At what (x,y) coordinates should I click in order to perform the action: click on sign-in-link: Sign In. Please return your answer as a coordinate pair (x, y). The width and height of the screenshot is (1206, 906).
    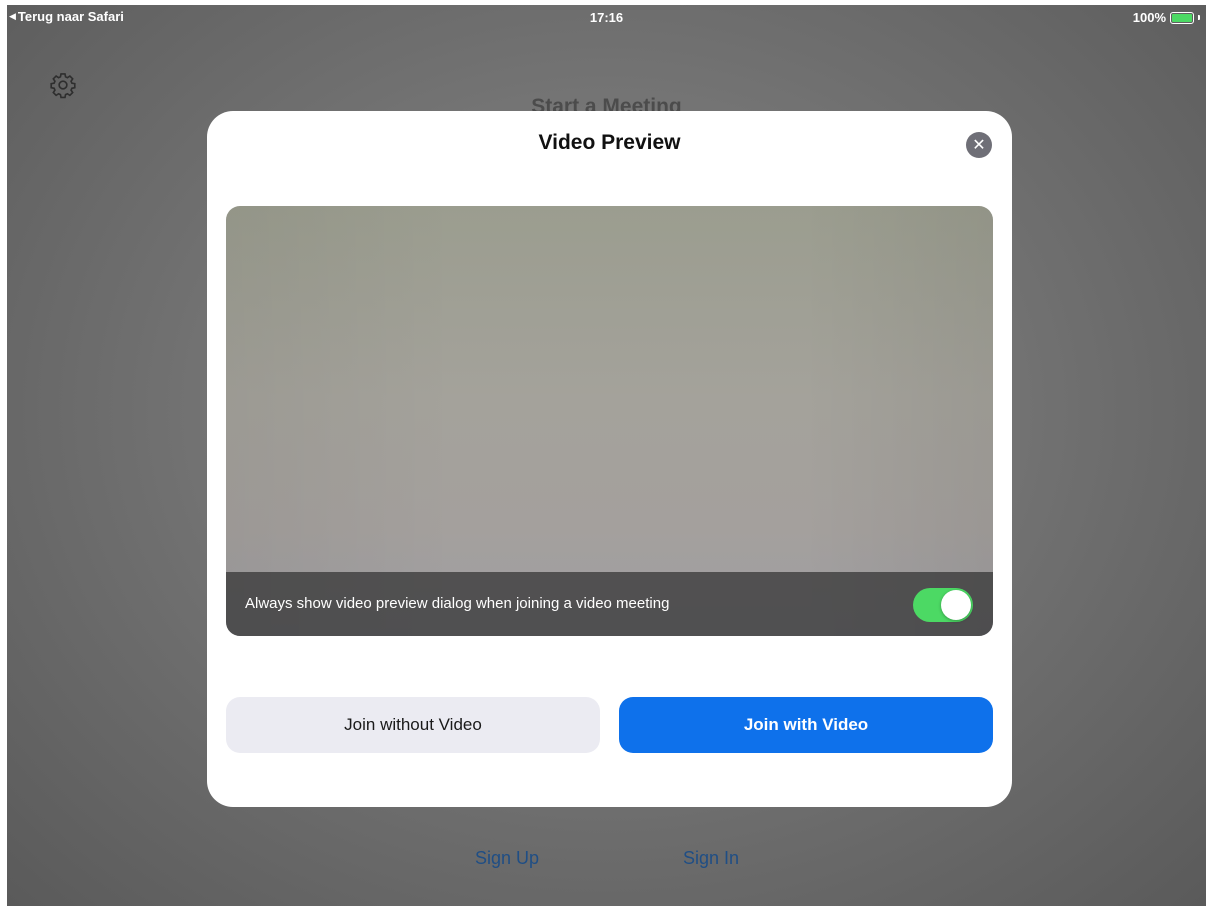
    Looking at the image, I should click on (711, 858).